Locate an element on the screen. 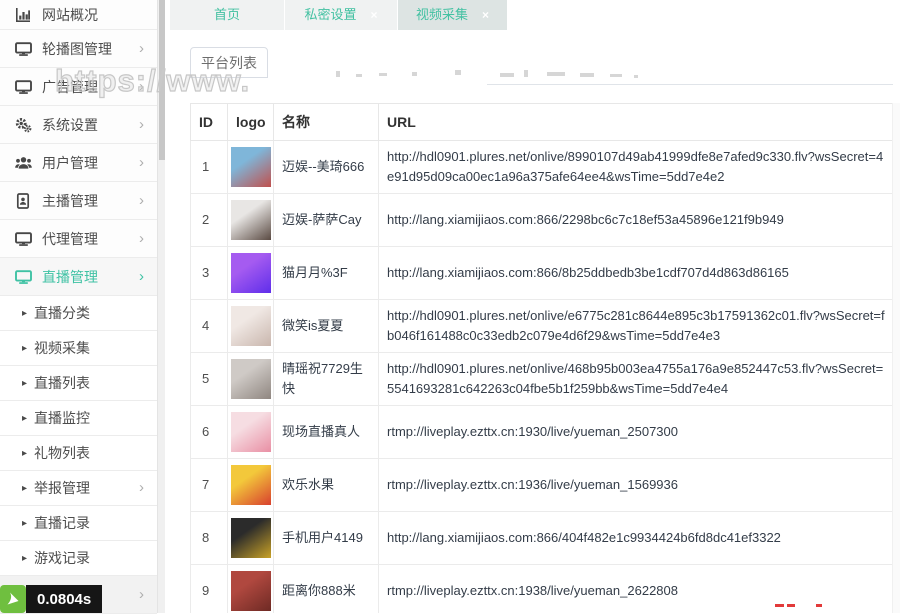  page-load-overlay: 0.0804s is located at coordinates (51, 599).